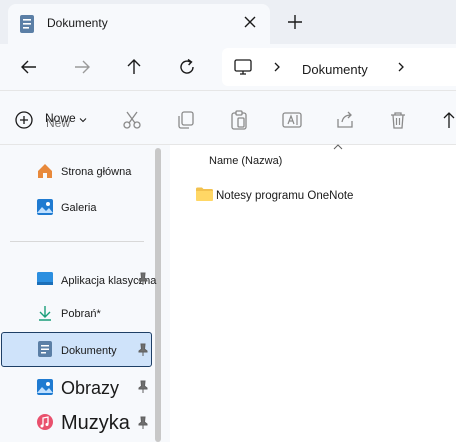  What do you see at coordinates (338, 147) in the screenshot?
I see `sort-ascending-icon` at bounding box center [338, 147].